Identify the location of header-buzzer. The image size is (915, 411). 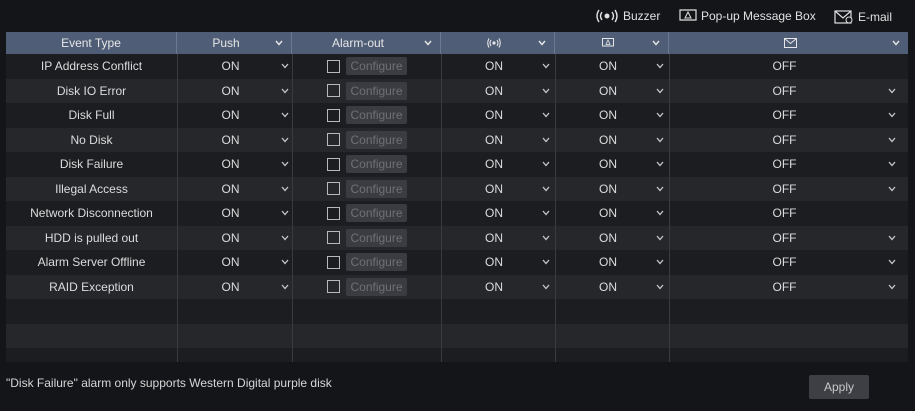
(498, 43).